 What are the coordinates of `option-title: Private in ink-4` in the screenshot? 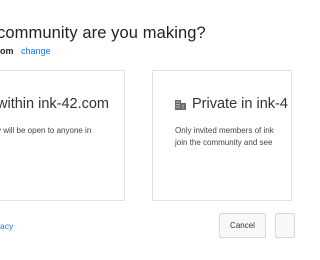 It's located at (240, 104).